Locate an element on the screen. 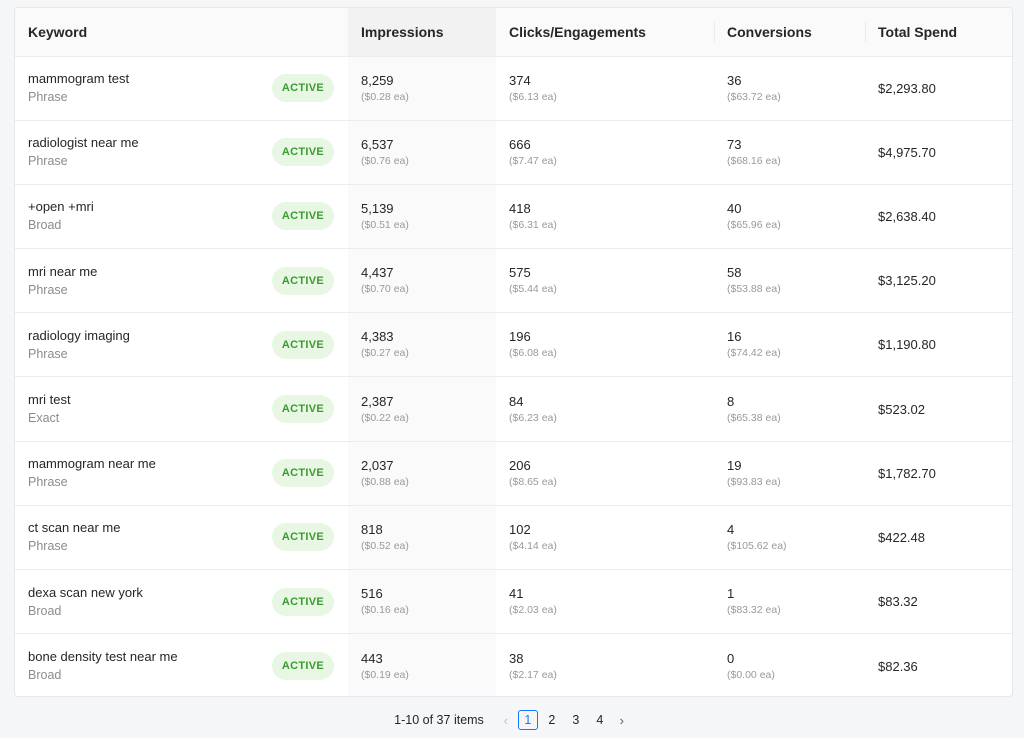  impressions-value: 6,537 is located at coordinates (377, 144).